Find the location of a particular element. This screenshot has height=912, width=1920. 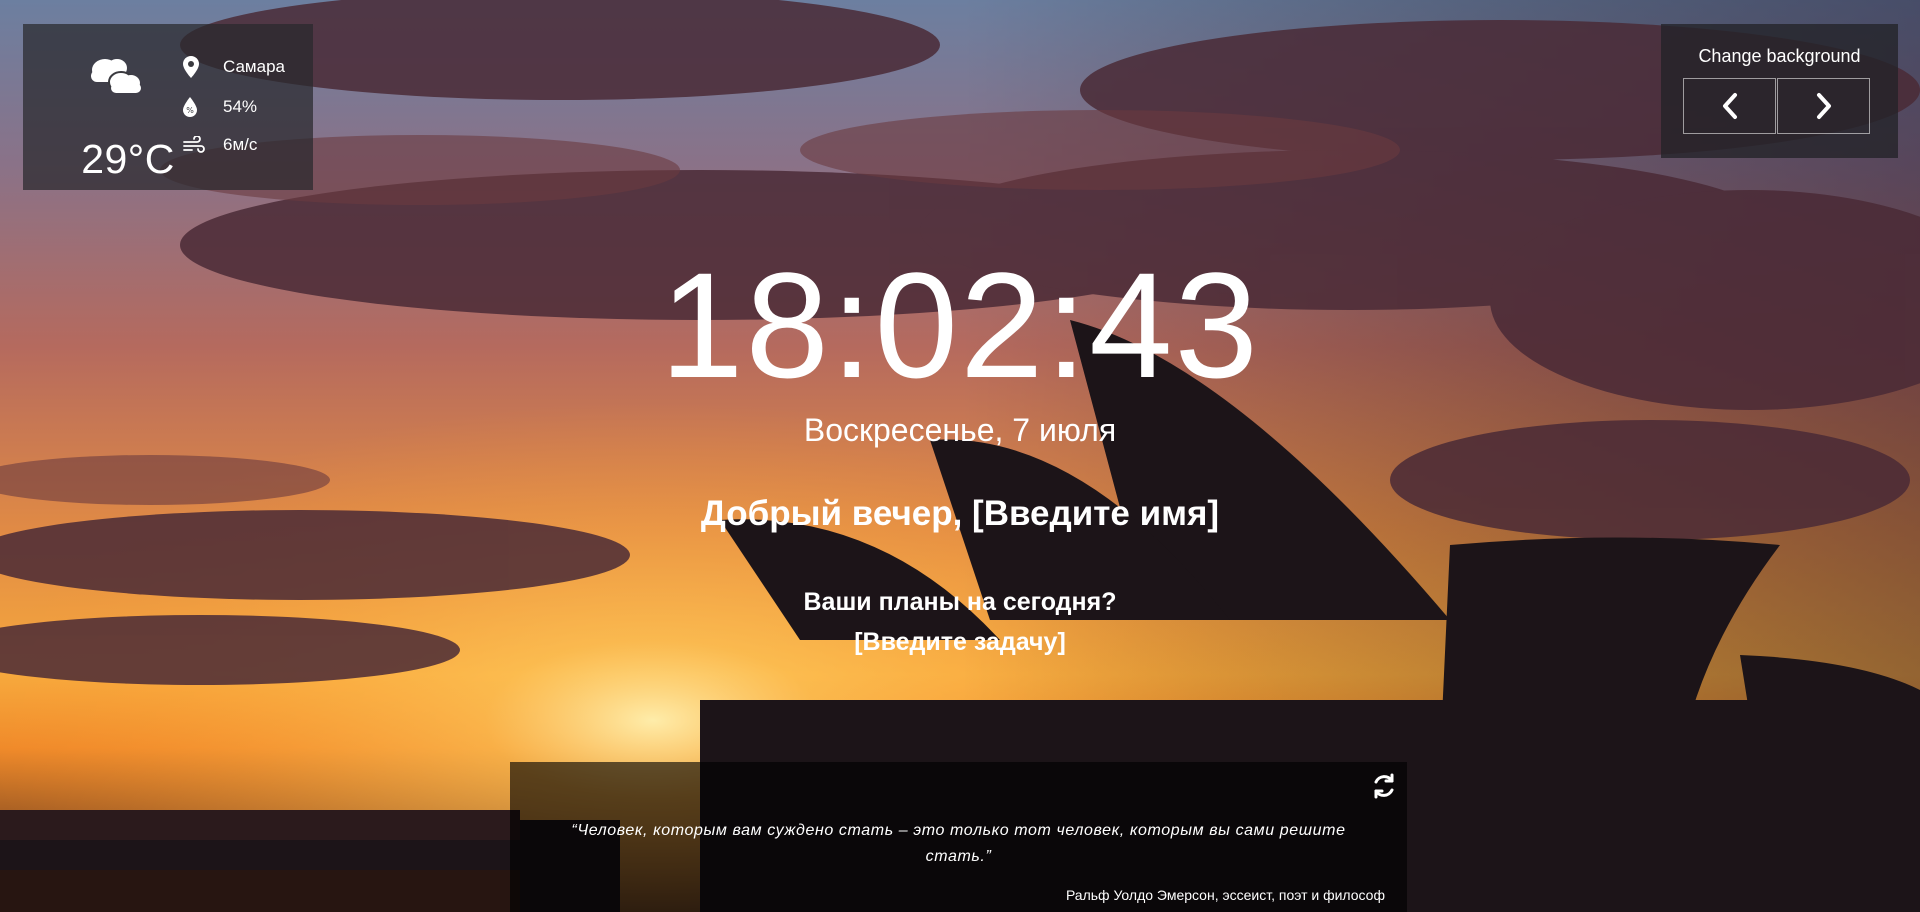

clock-date: Воскресенье, 7 июля is located at coordinates (960, 430).